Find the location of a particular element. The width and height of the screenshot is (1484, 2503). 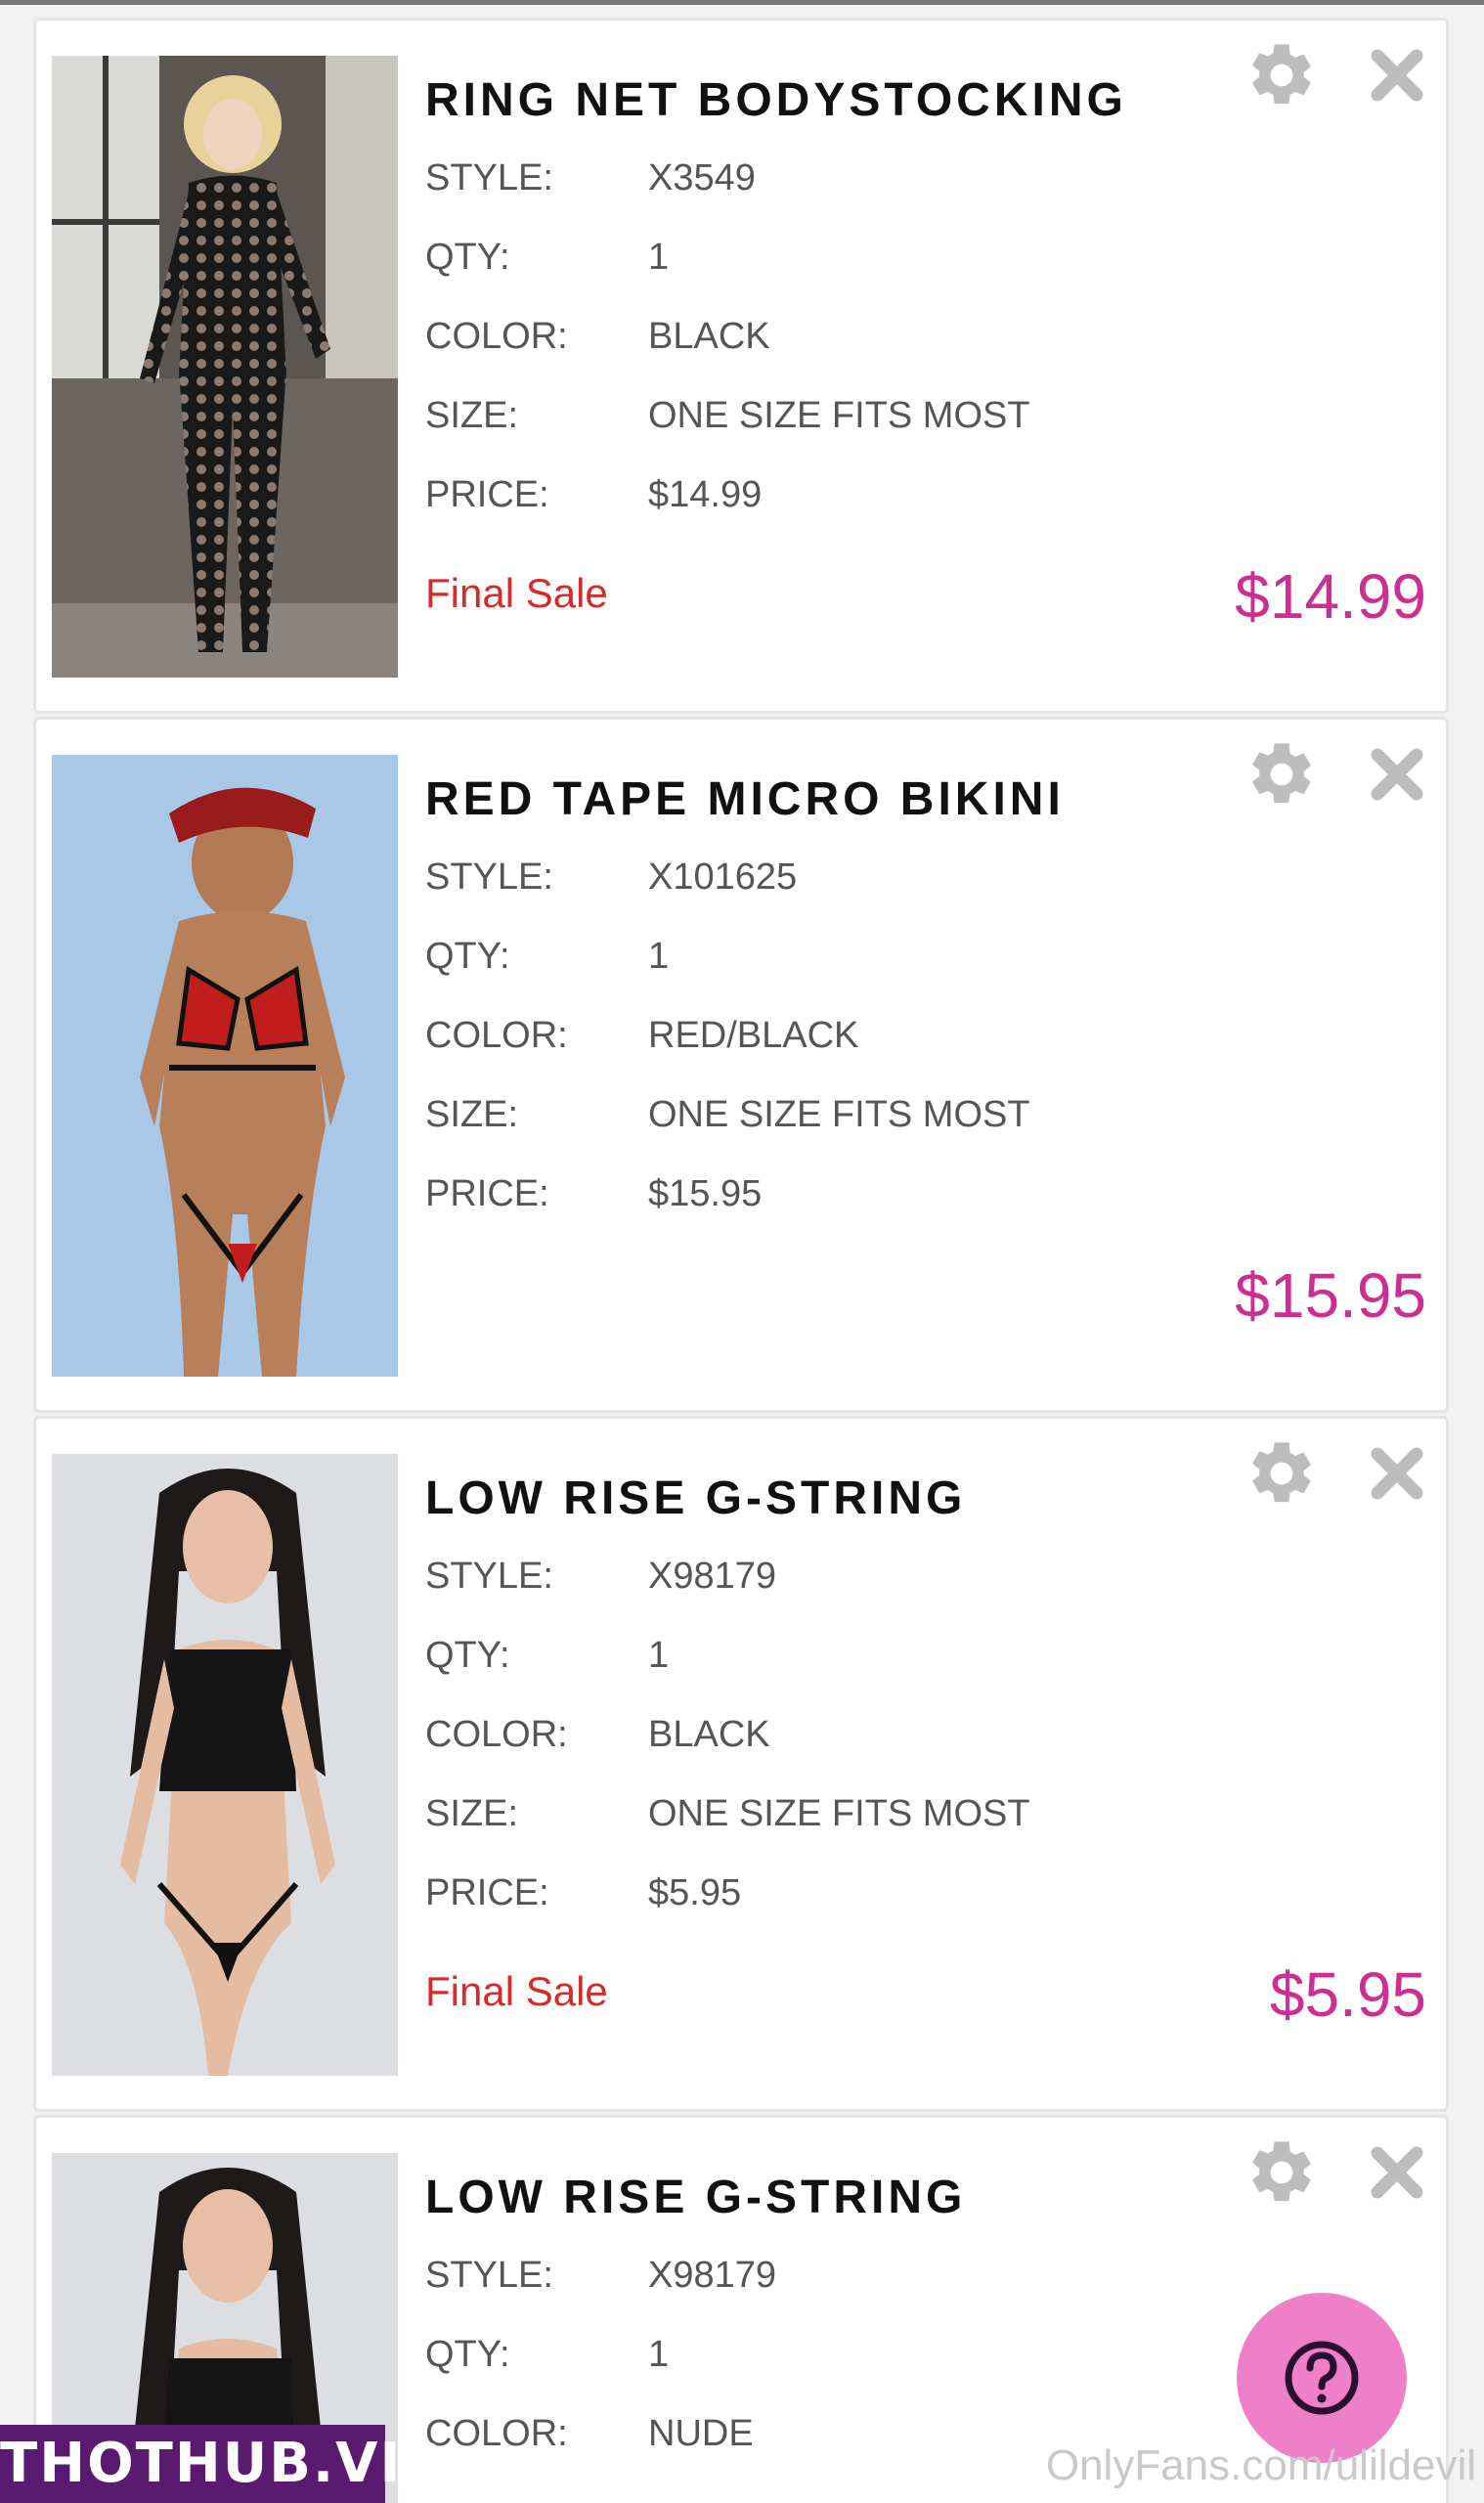

product-name: RED TAPE MICRO BIKINI is located at coordinates (745, 799).